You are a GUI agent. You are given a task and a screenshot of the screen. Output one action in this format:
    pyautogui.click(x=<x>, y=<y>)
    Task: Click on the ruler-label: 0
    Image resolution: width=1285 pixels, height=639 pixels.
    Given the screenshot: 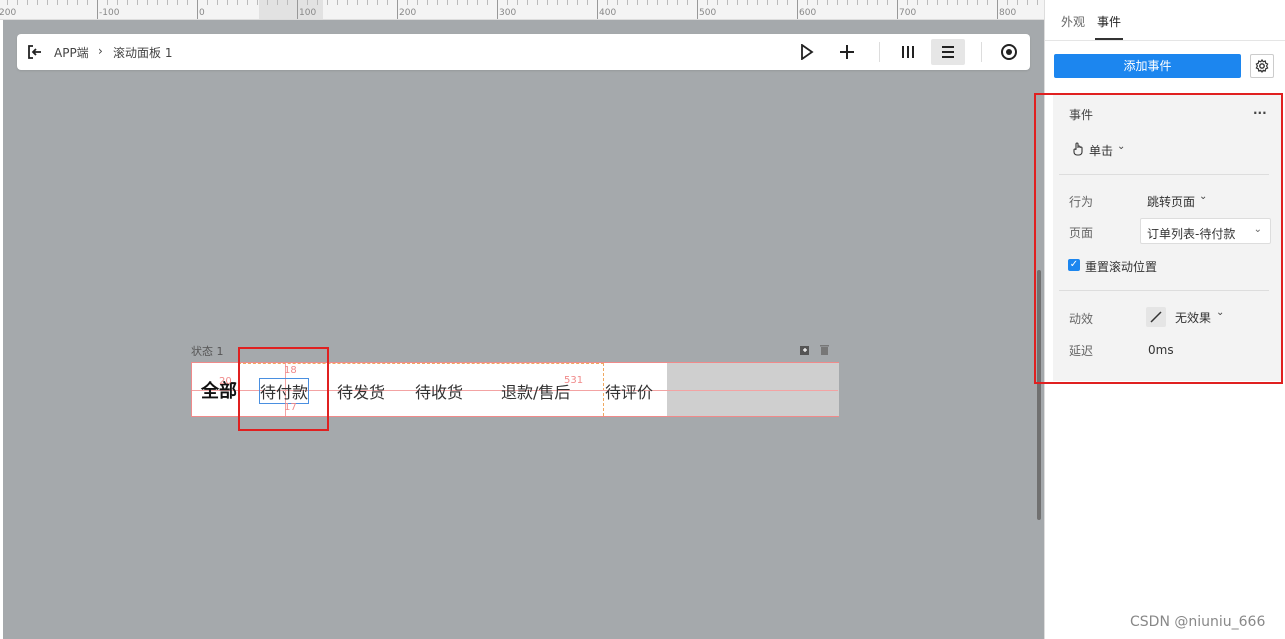 What is the action you would take?
    pyautogui.click(x=202, y=13)
    